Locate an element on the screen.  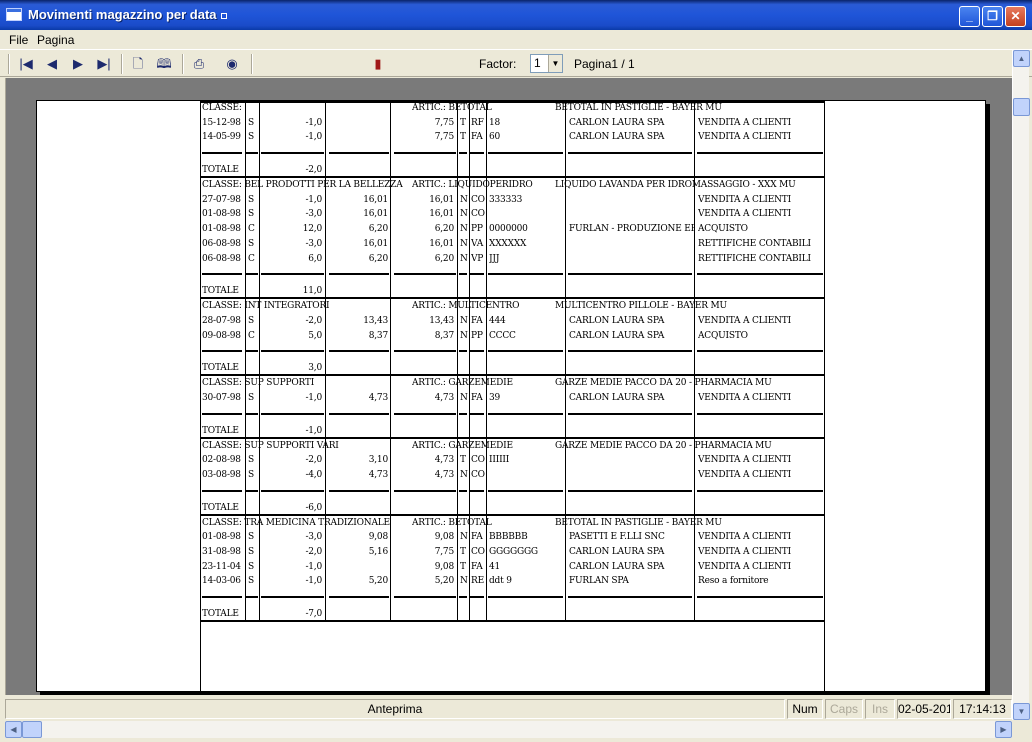
article-description: BETOTAL IN PASTIGLIE - BAYER MU is located at coordinates (638, 108).